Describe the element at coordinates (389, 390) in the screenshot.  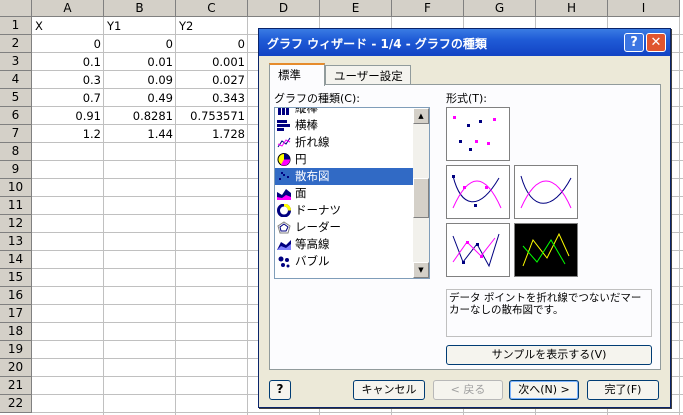
I see `cancel-button: キャンセル` at that location.